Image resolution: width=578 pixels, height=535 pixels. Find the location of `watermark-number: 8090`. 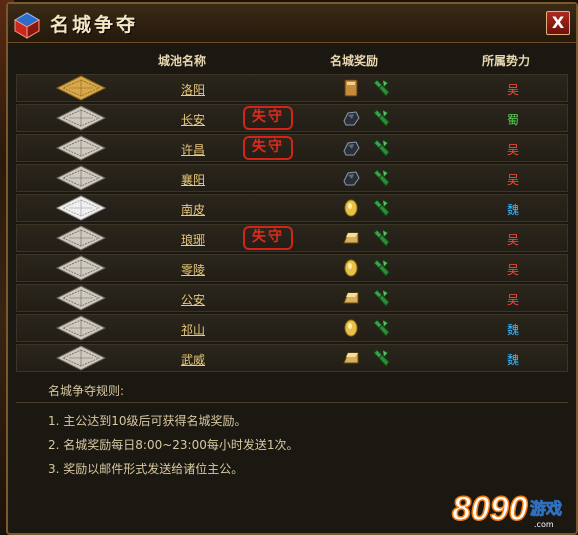

watermark-number: 8090 is located at coordinates (490, 509).